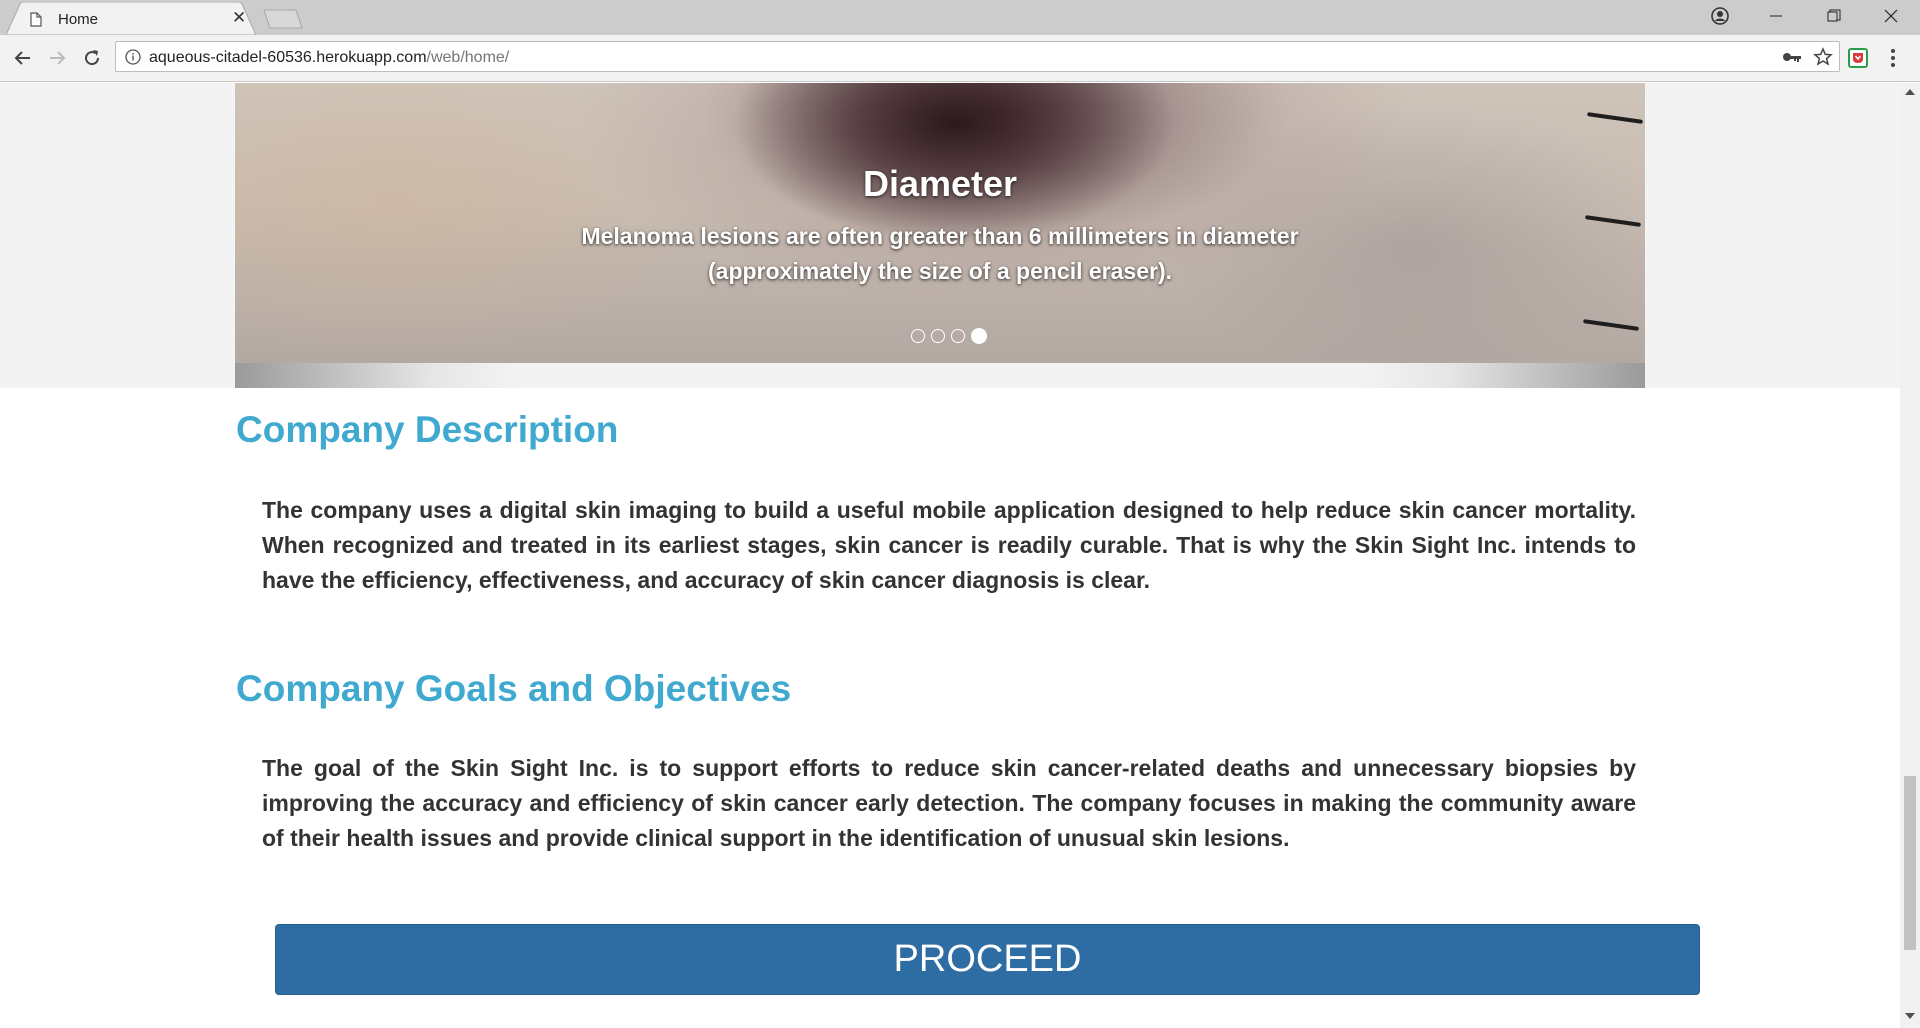 Image resolution: width=1920 pixels, height=1028 pixels. I want to click on browser-tab: Home ✕, so click(131, 18).